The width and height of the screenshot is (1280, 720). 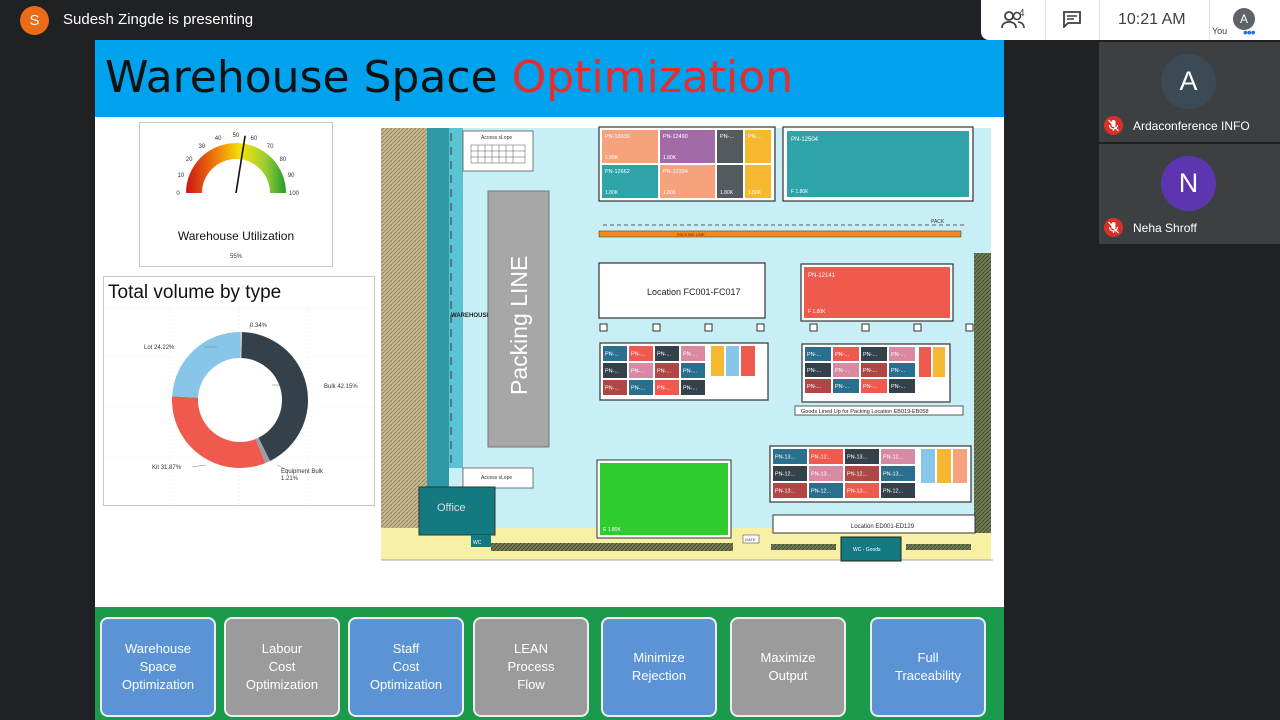 I want to click on participant-count: 4, so click(x=1022, y=13).